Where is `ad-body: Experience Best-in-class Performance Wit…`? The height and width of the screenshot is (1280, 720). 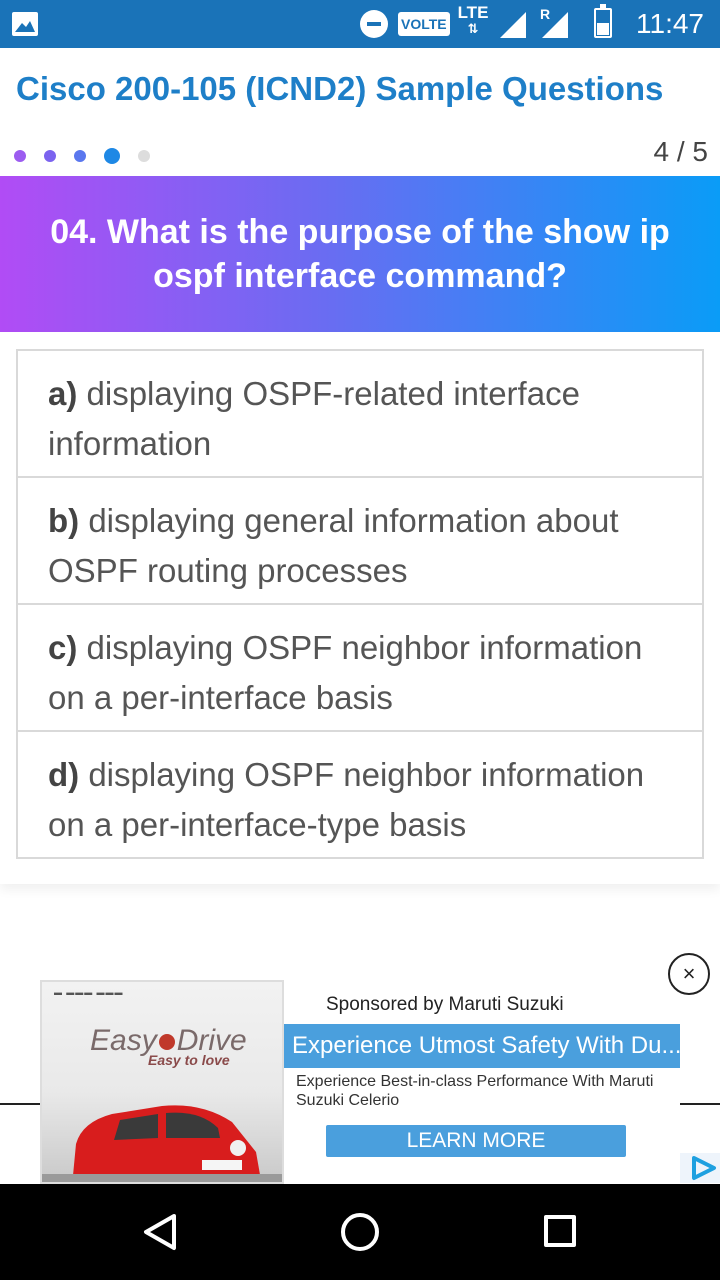 ad-body: Experience Best-in-class Performance Wit… is located at coordinates (475, 1091).